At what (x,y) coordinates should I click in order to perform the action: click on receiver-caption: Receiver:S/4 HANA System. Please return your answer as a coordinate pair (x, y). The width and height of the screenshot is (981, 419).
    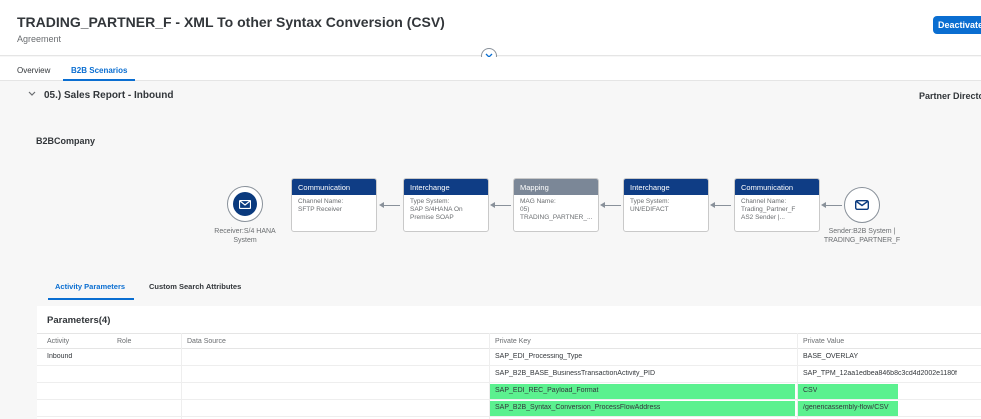
    Looking at the image, I should click on (245, 236).